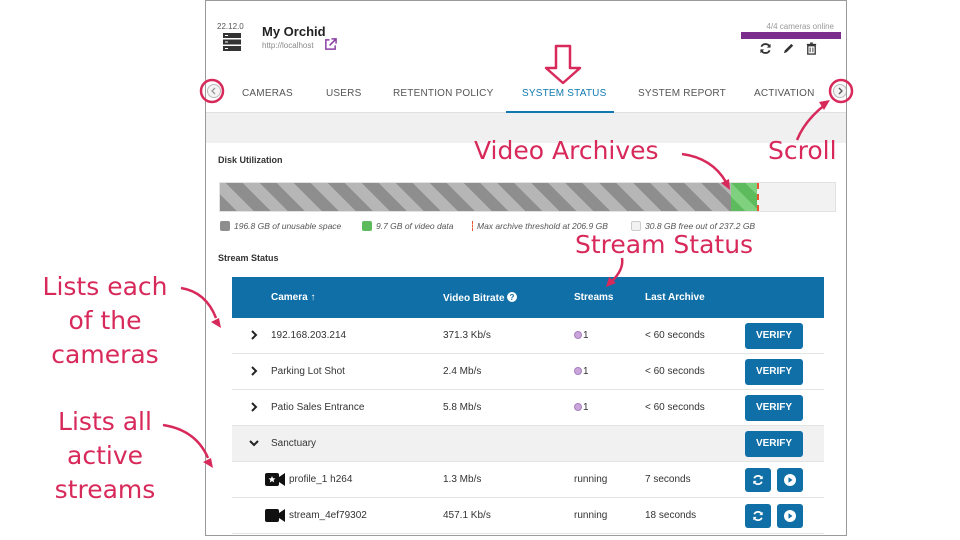  I want to click on video-camera-off-icon, so click(275, 479).